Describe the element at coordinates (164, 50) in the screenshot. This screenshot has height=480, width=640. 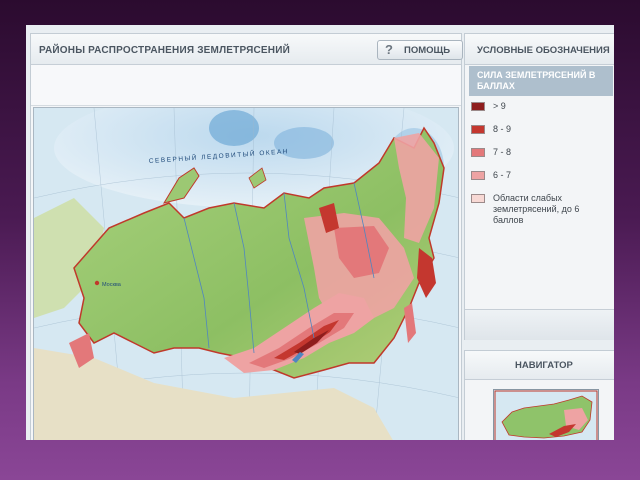
I see `panel-title: РАЙОНЫ РАСПРОСТРАНЕНИЯ ЗЕМЛЕТРЯСЕНИЙ` at that location.